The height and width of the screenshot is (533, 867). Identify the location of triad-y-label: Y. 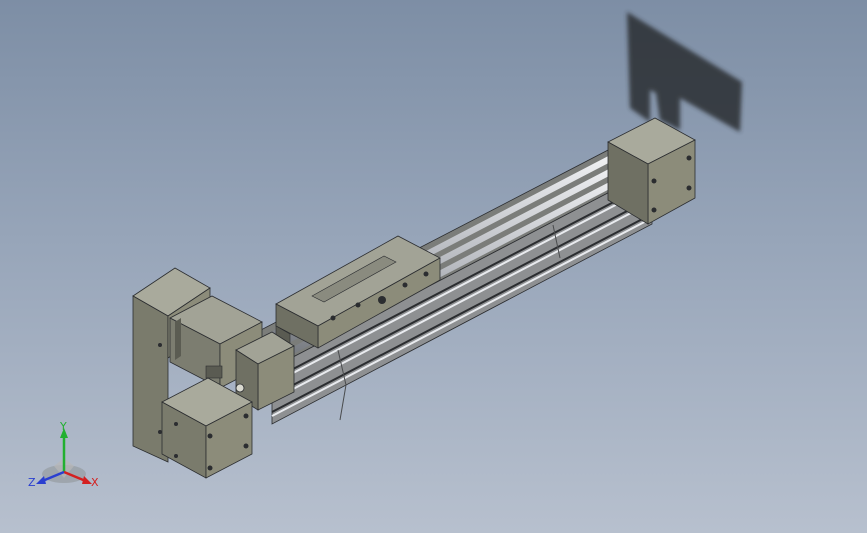
(63, 426).